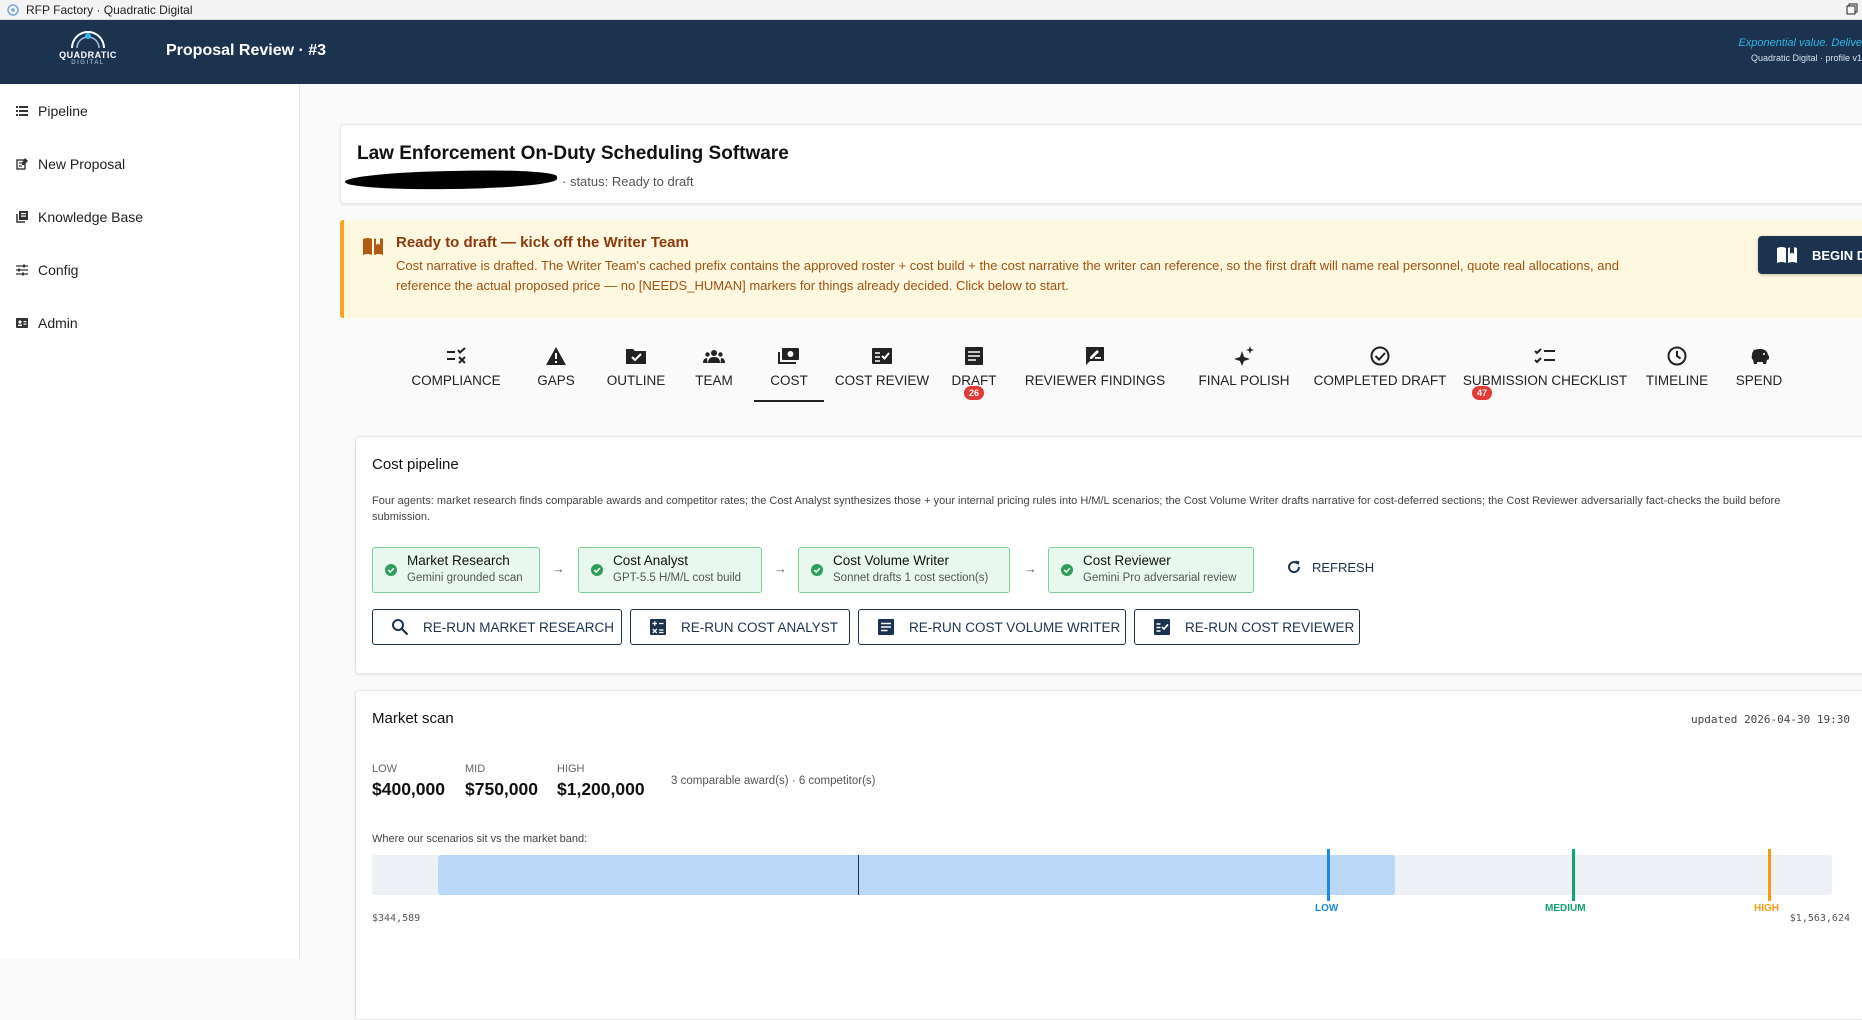 The image size is (1862, 1020). What do you see at coordinates (974, 372) in the screenshot?
I see `tab-draft: DRAFT 26` at bounding box center [974, 372].